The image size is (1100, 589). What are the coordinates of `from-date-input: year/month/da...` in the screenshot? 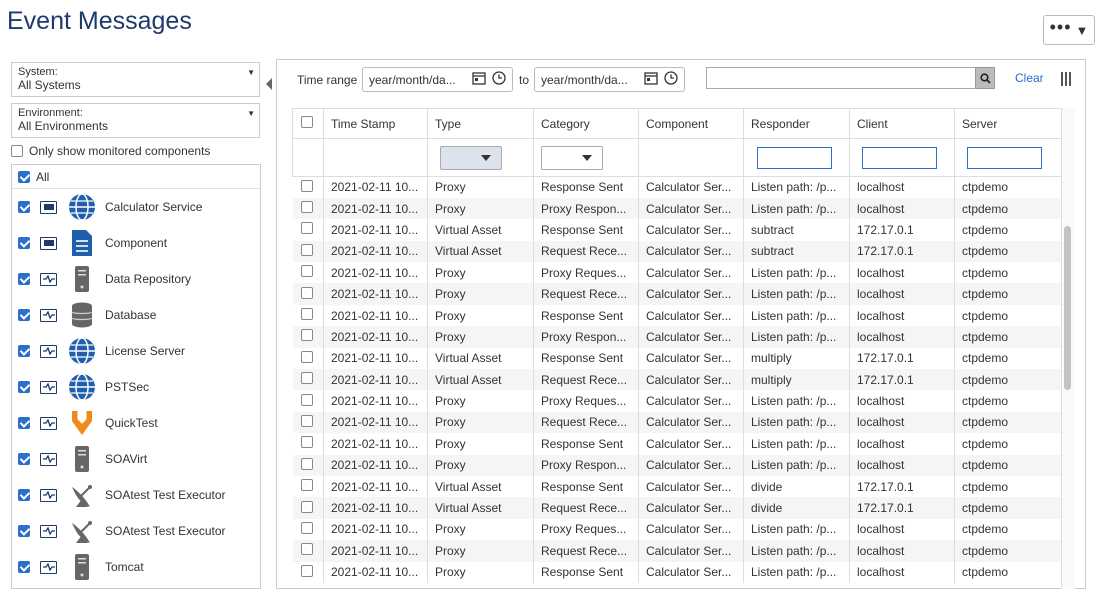 It's located at (437, 79).